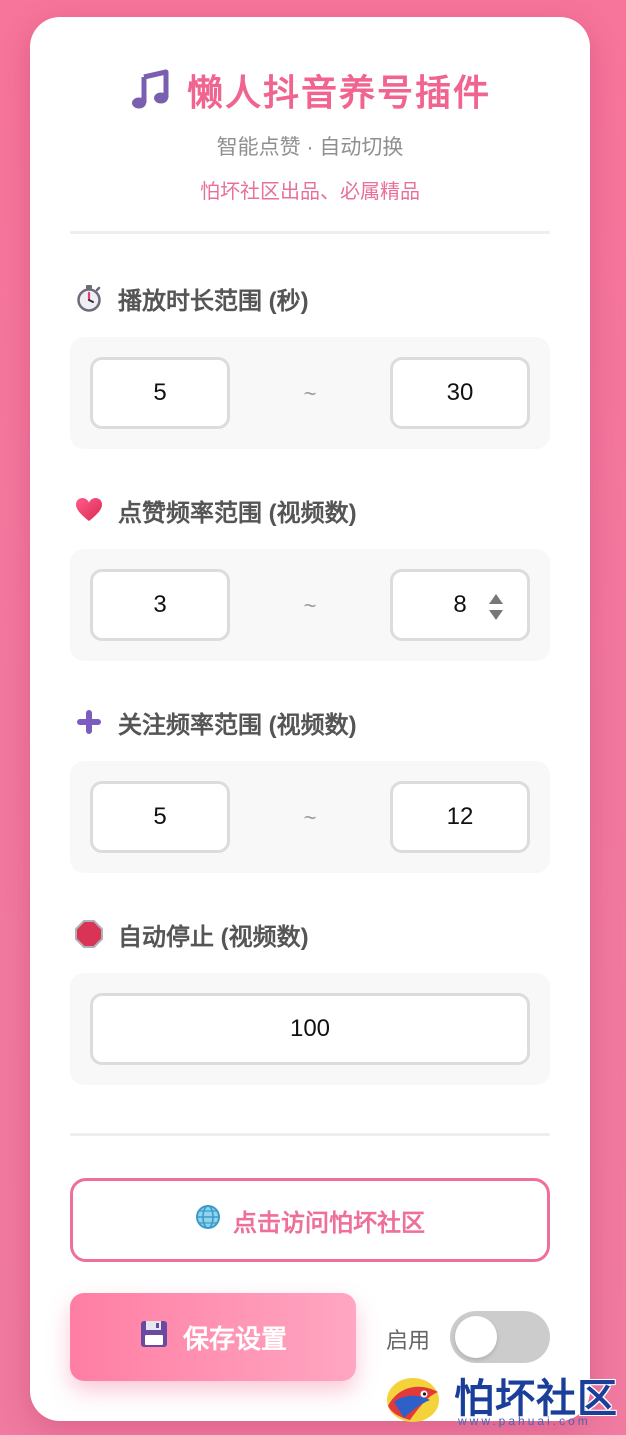 This screenshot has height=1435, width=626. What do you see at coordinates (213, 301) in the screenshot?
I see `section-title: 播放时长范围 (秒)` at bounding box center [213, 301].